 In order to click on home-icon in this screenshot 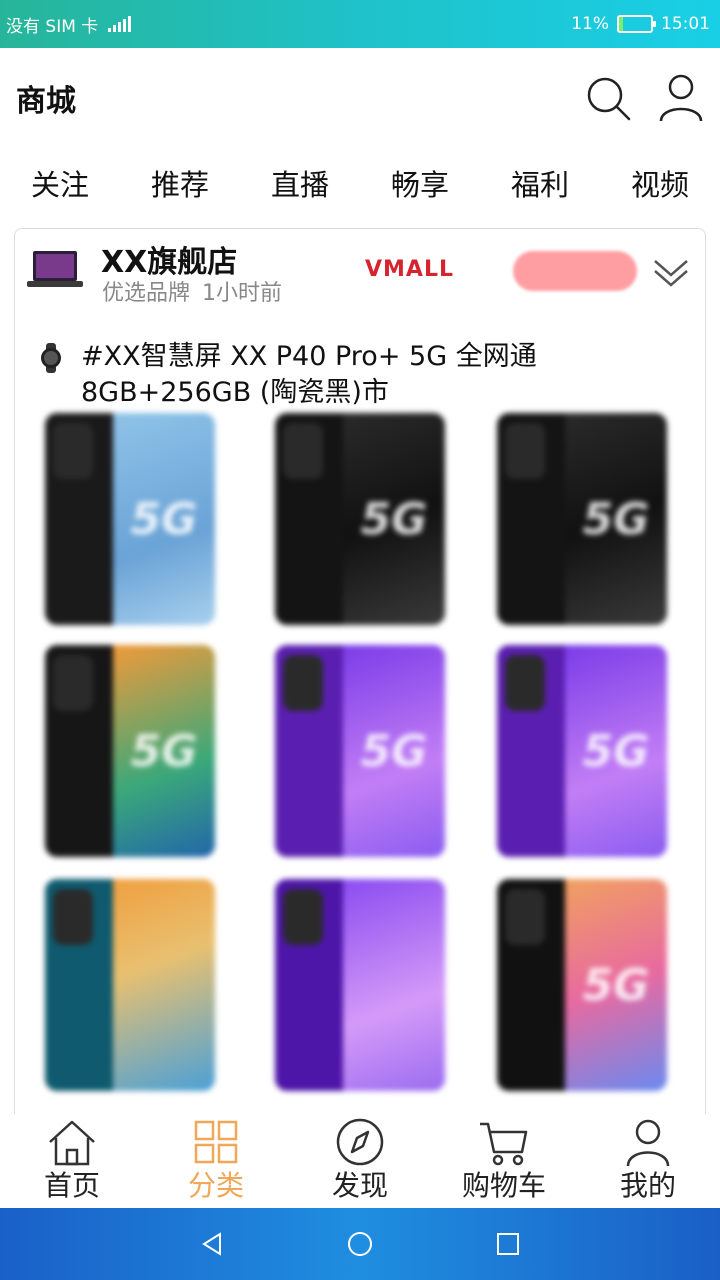, I will do `click(72, 1143)`.